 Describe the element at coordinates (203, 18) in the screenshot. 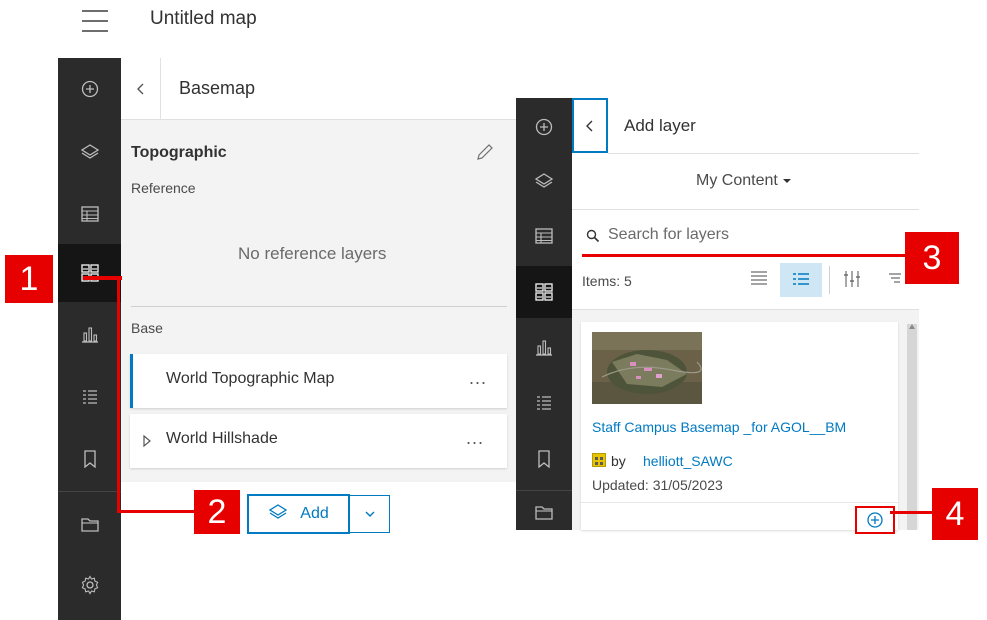

I see `map-title: Untitled map` at that location.